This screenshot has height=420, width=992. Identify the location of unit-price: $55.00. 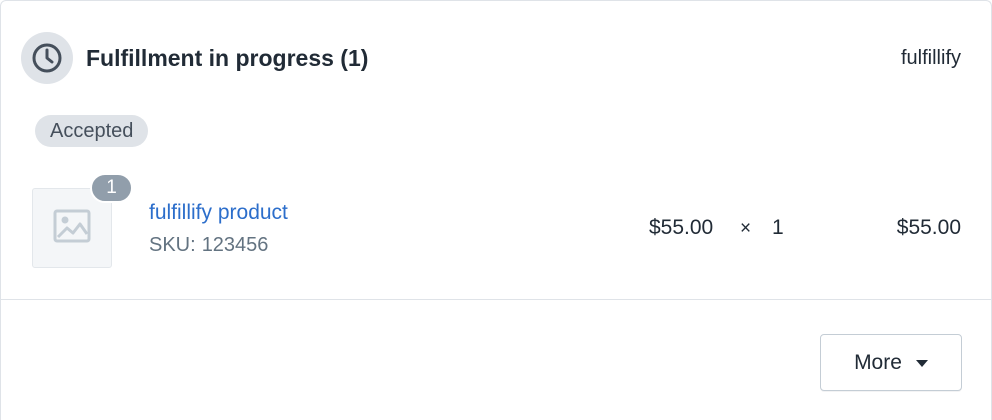
(681, 227).